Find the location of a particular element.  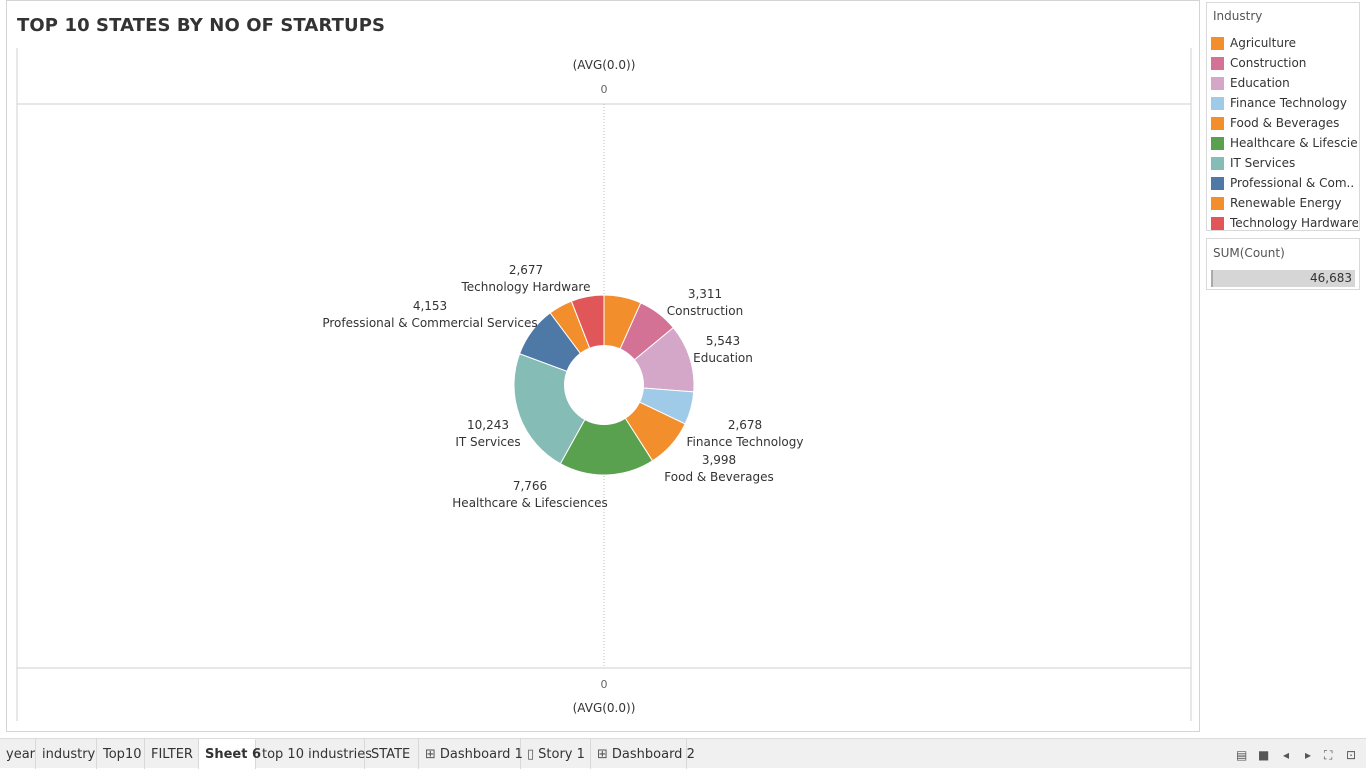

legend-label: Education is located at coordinates (1260, 83).